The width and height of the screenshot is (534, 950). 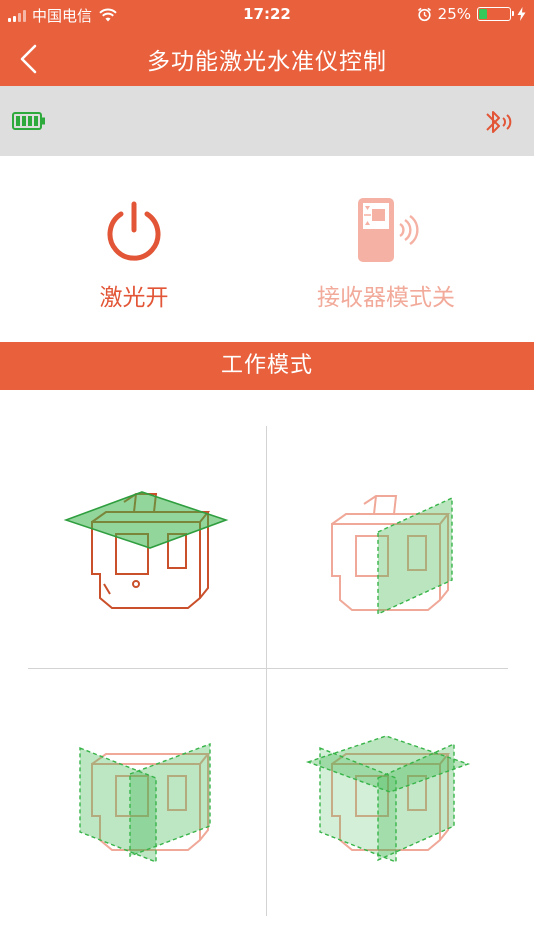 I want to click on mode-vertical-side-plane, so click(x=400, y=572).